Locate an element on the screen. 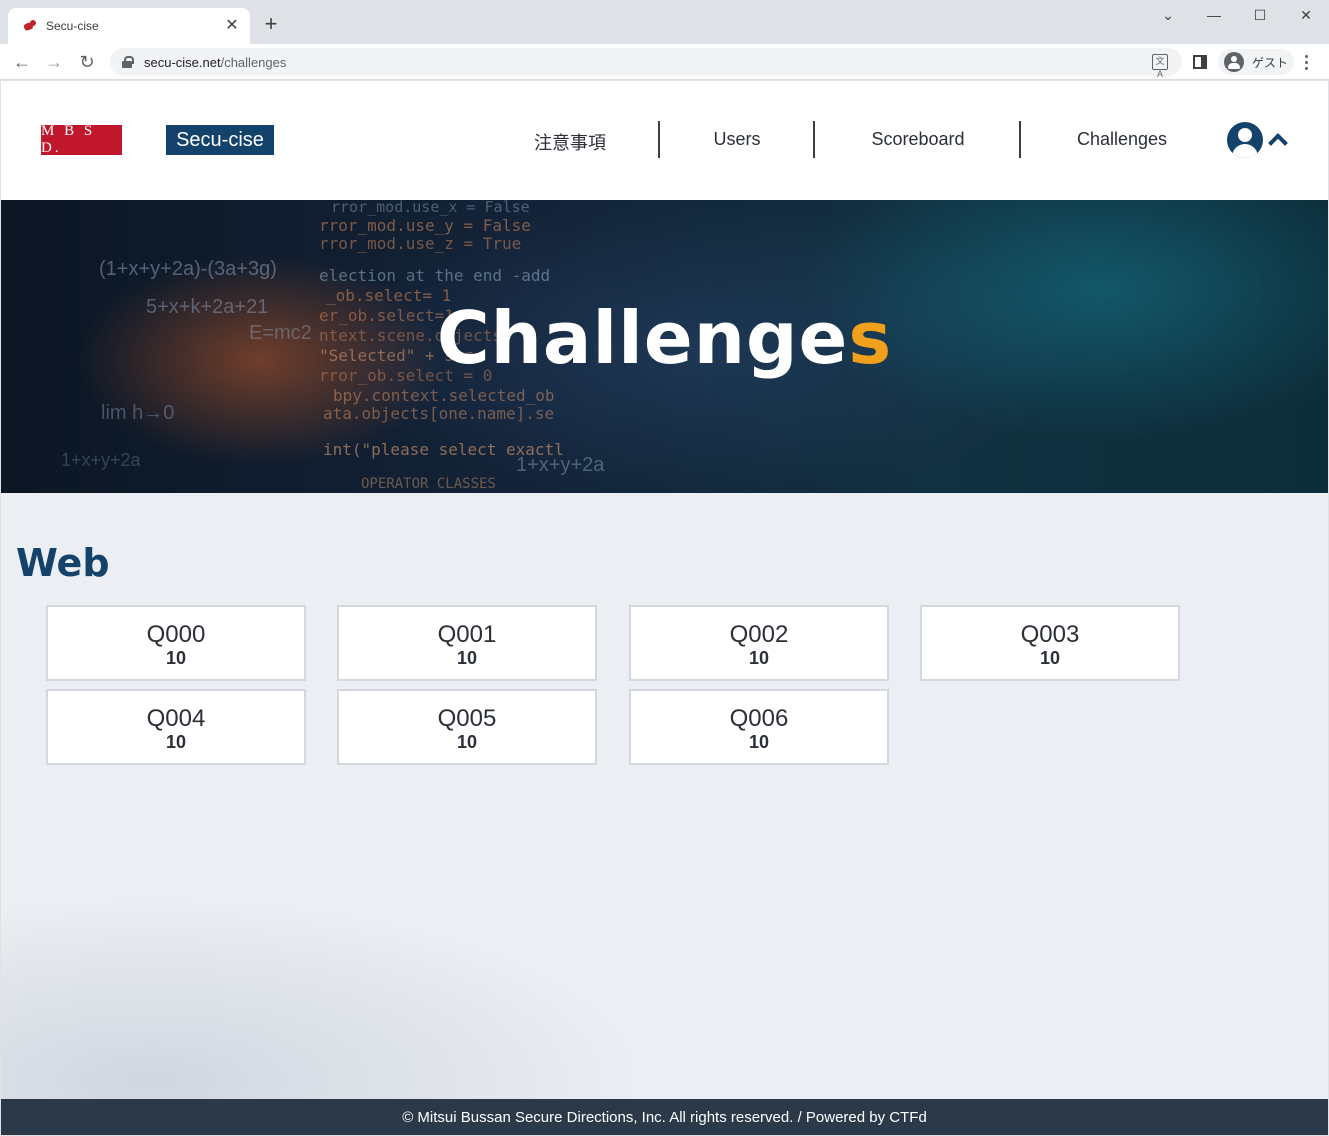 This screenshot has height=1136, width=1329. brand-logo: Secu-cise is located at coordinates (220, 140).